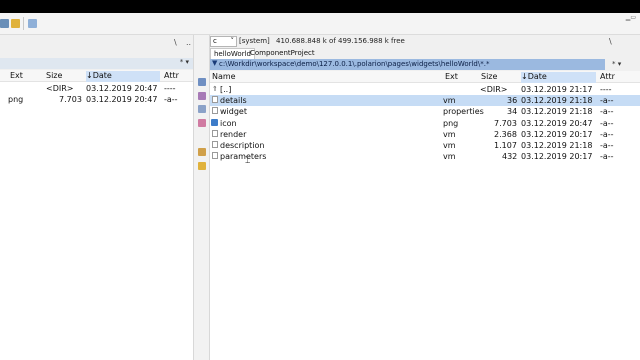 The image size is (640, 360). Describe the element at coordinates (494, 89) in the screenshot. I see `file-size: <DIR>` at that location.